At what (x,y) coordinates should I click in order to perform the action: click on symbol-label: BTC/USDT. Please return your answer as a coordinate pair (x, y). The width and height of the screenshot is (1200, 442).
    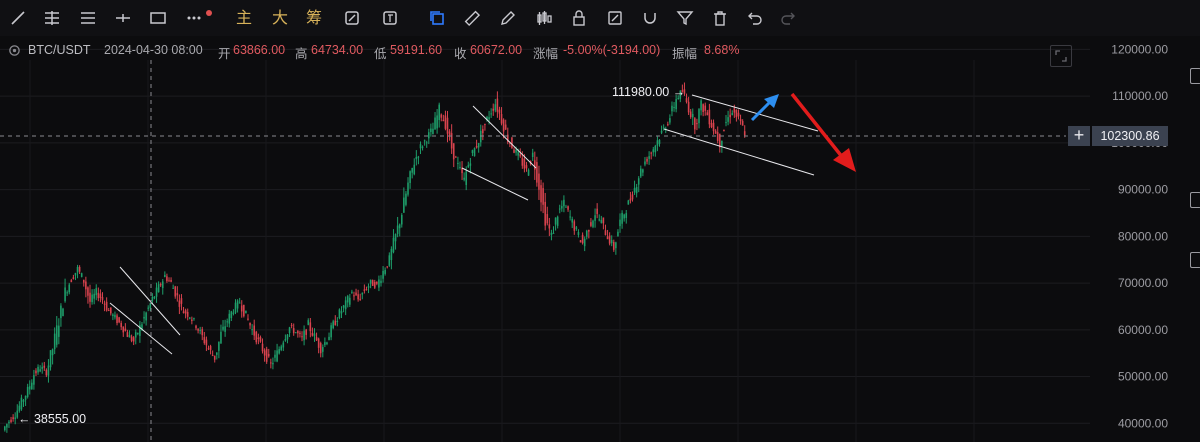
    Looking at the image, I should click on (59, 50).